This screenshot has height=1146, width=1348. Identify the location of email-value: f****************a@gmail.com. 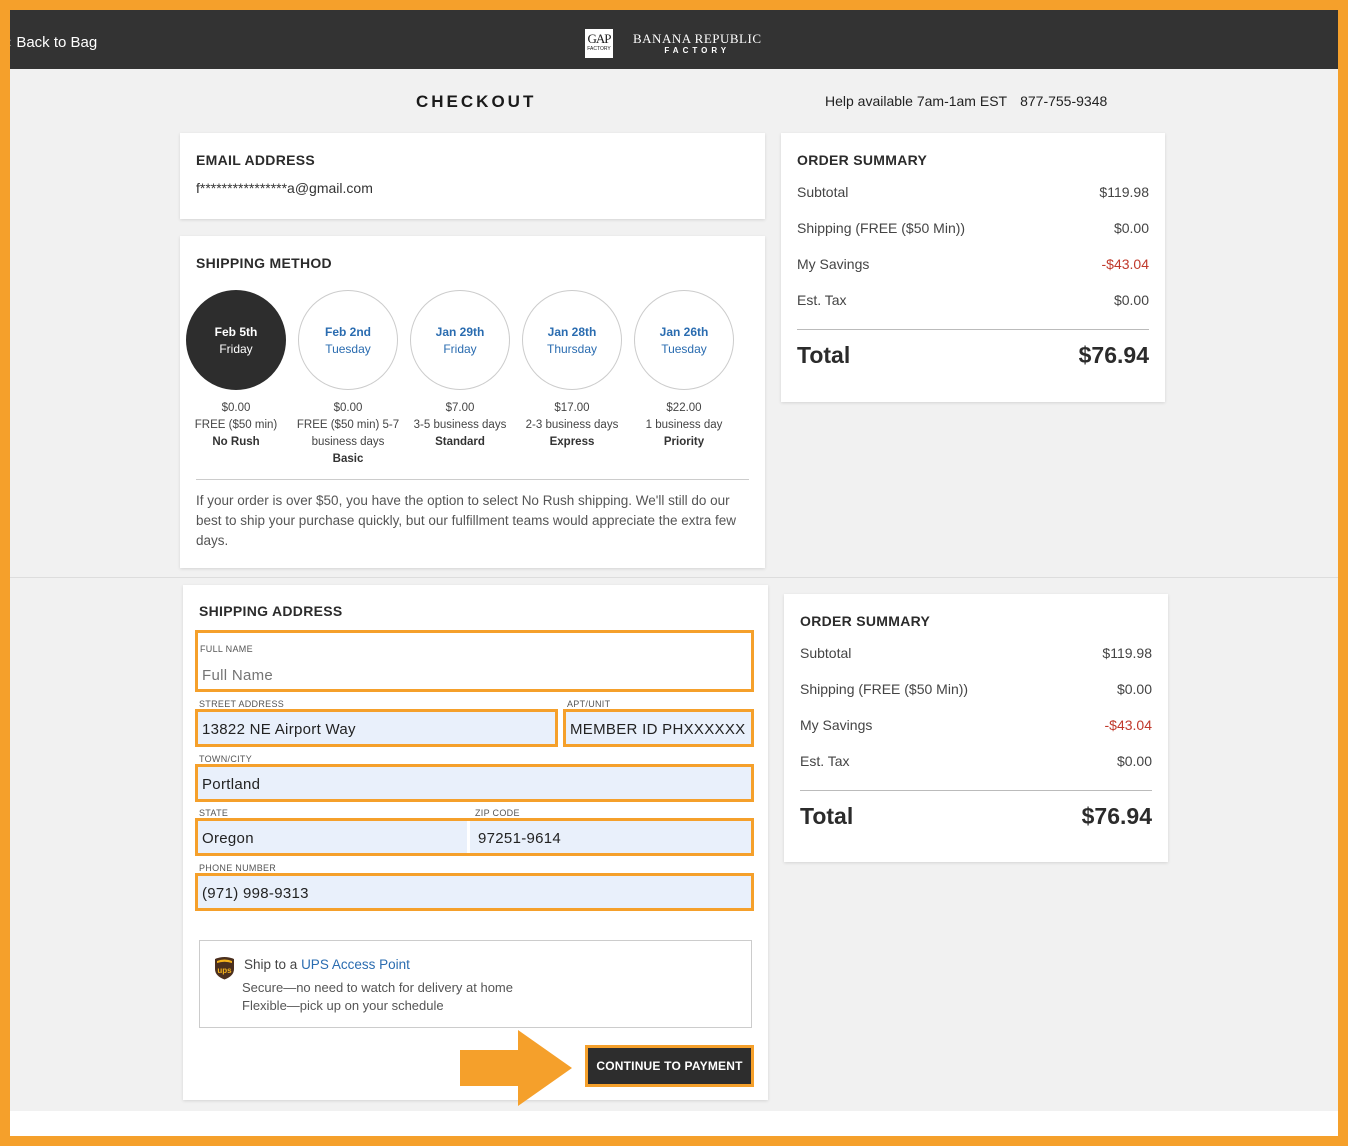
(284, 188).